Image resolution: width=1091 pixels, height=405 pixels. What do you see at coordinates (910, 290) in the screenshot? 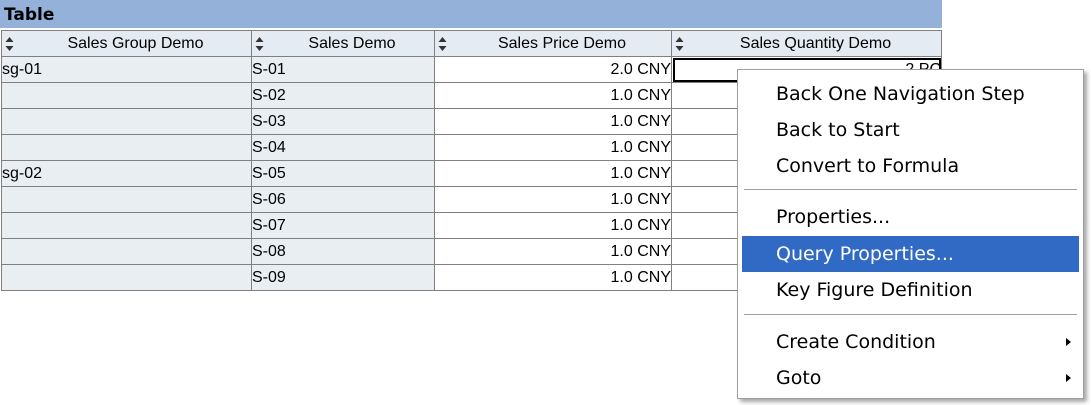
I see `menu-item-key-figure-definition: Key Figure Definition` at bounding box center [910, 290].